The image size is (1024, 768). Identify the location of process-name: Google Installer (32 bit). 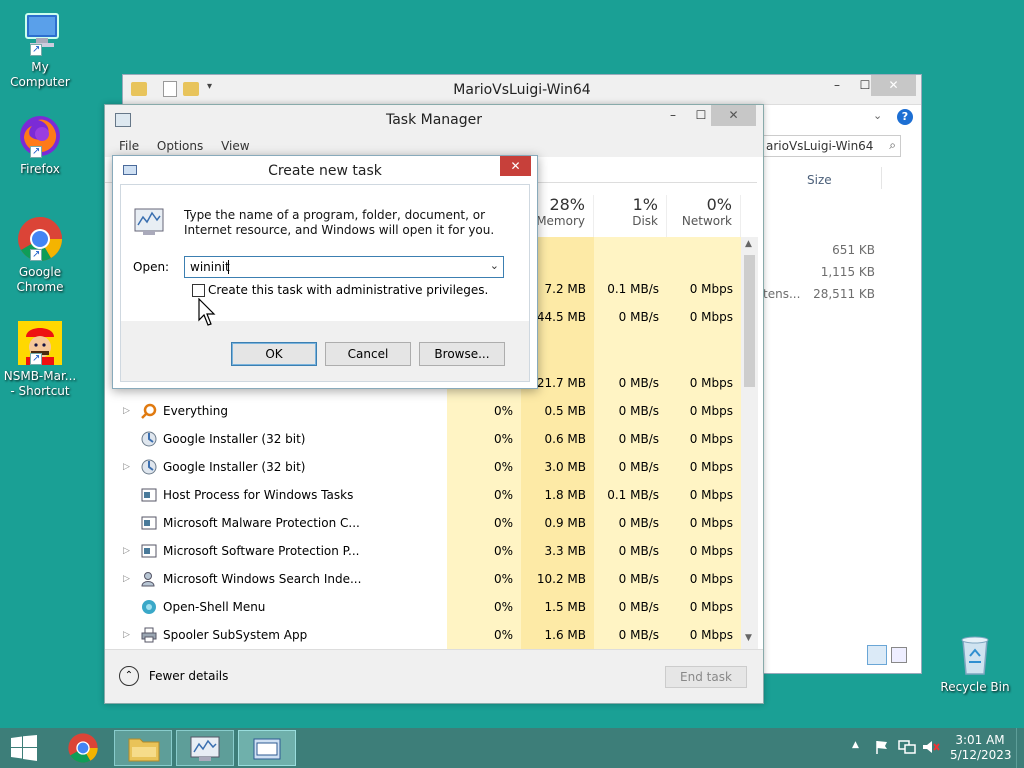
(234, 439).